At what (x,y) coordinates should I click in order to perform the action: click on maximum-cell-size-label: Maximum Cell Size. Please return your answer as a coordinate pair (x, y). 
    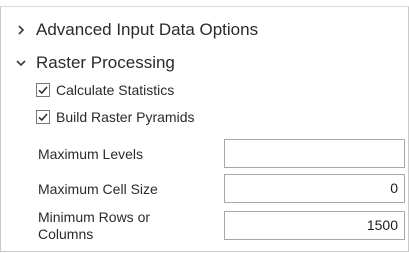
    Looking at the image, I should click on (98, 189).